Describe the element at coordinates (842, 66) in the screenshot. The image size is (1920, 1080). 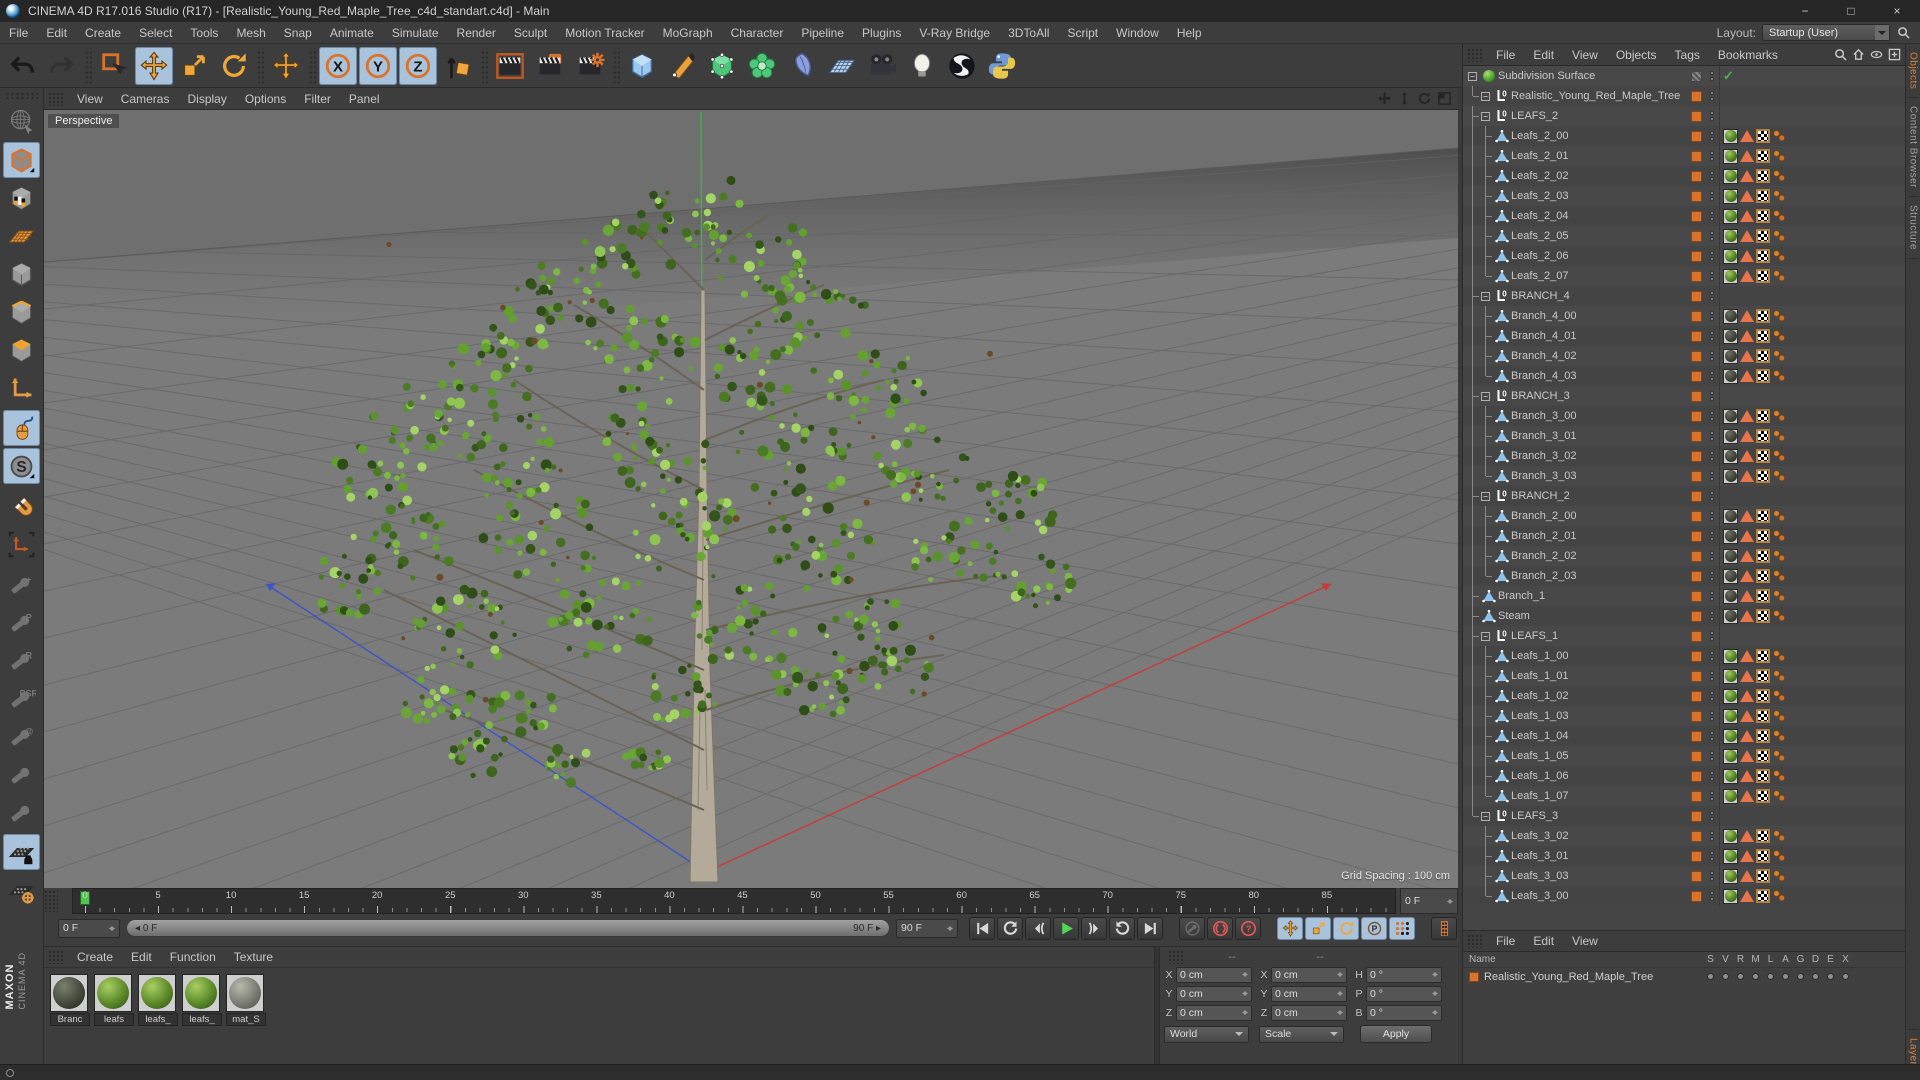
I see `add-floor-button` at that location.